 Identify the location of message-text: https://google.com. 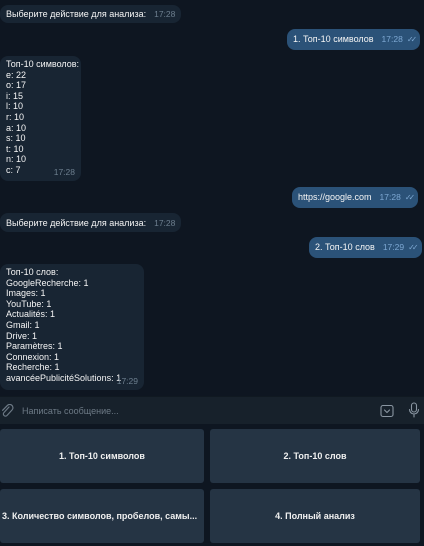
(335, 197).